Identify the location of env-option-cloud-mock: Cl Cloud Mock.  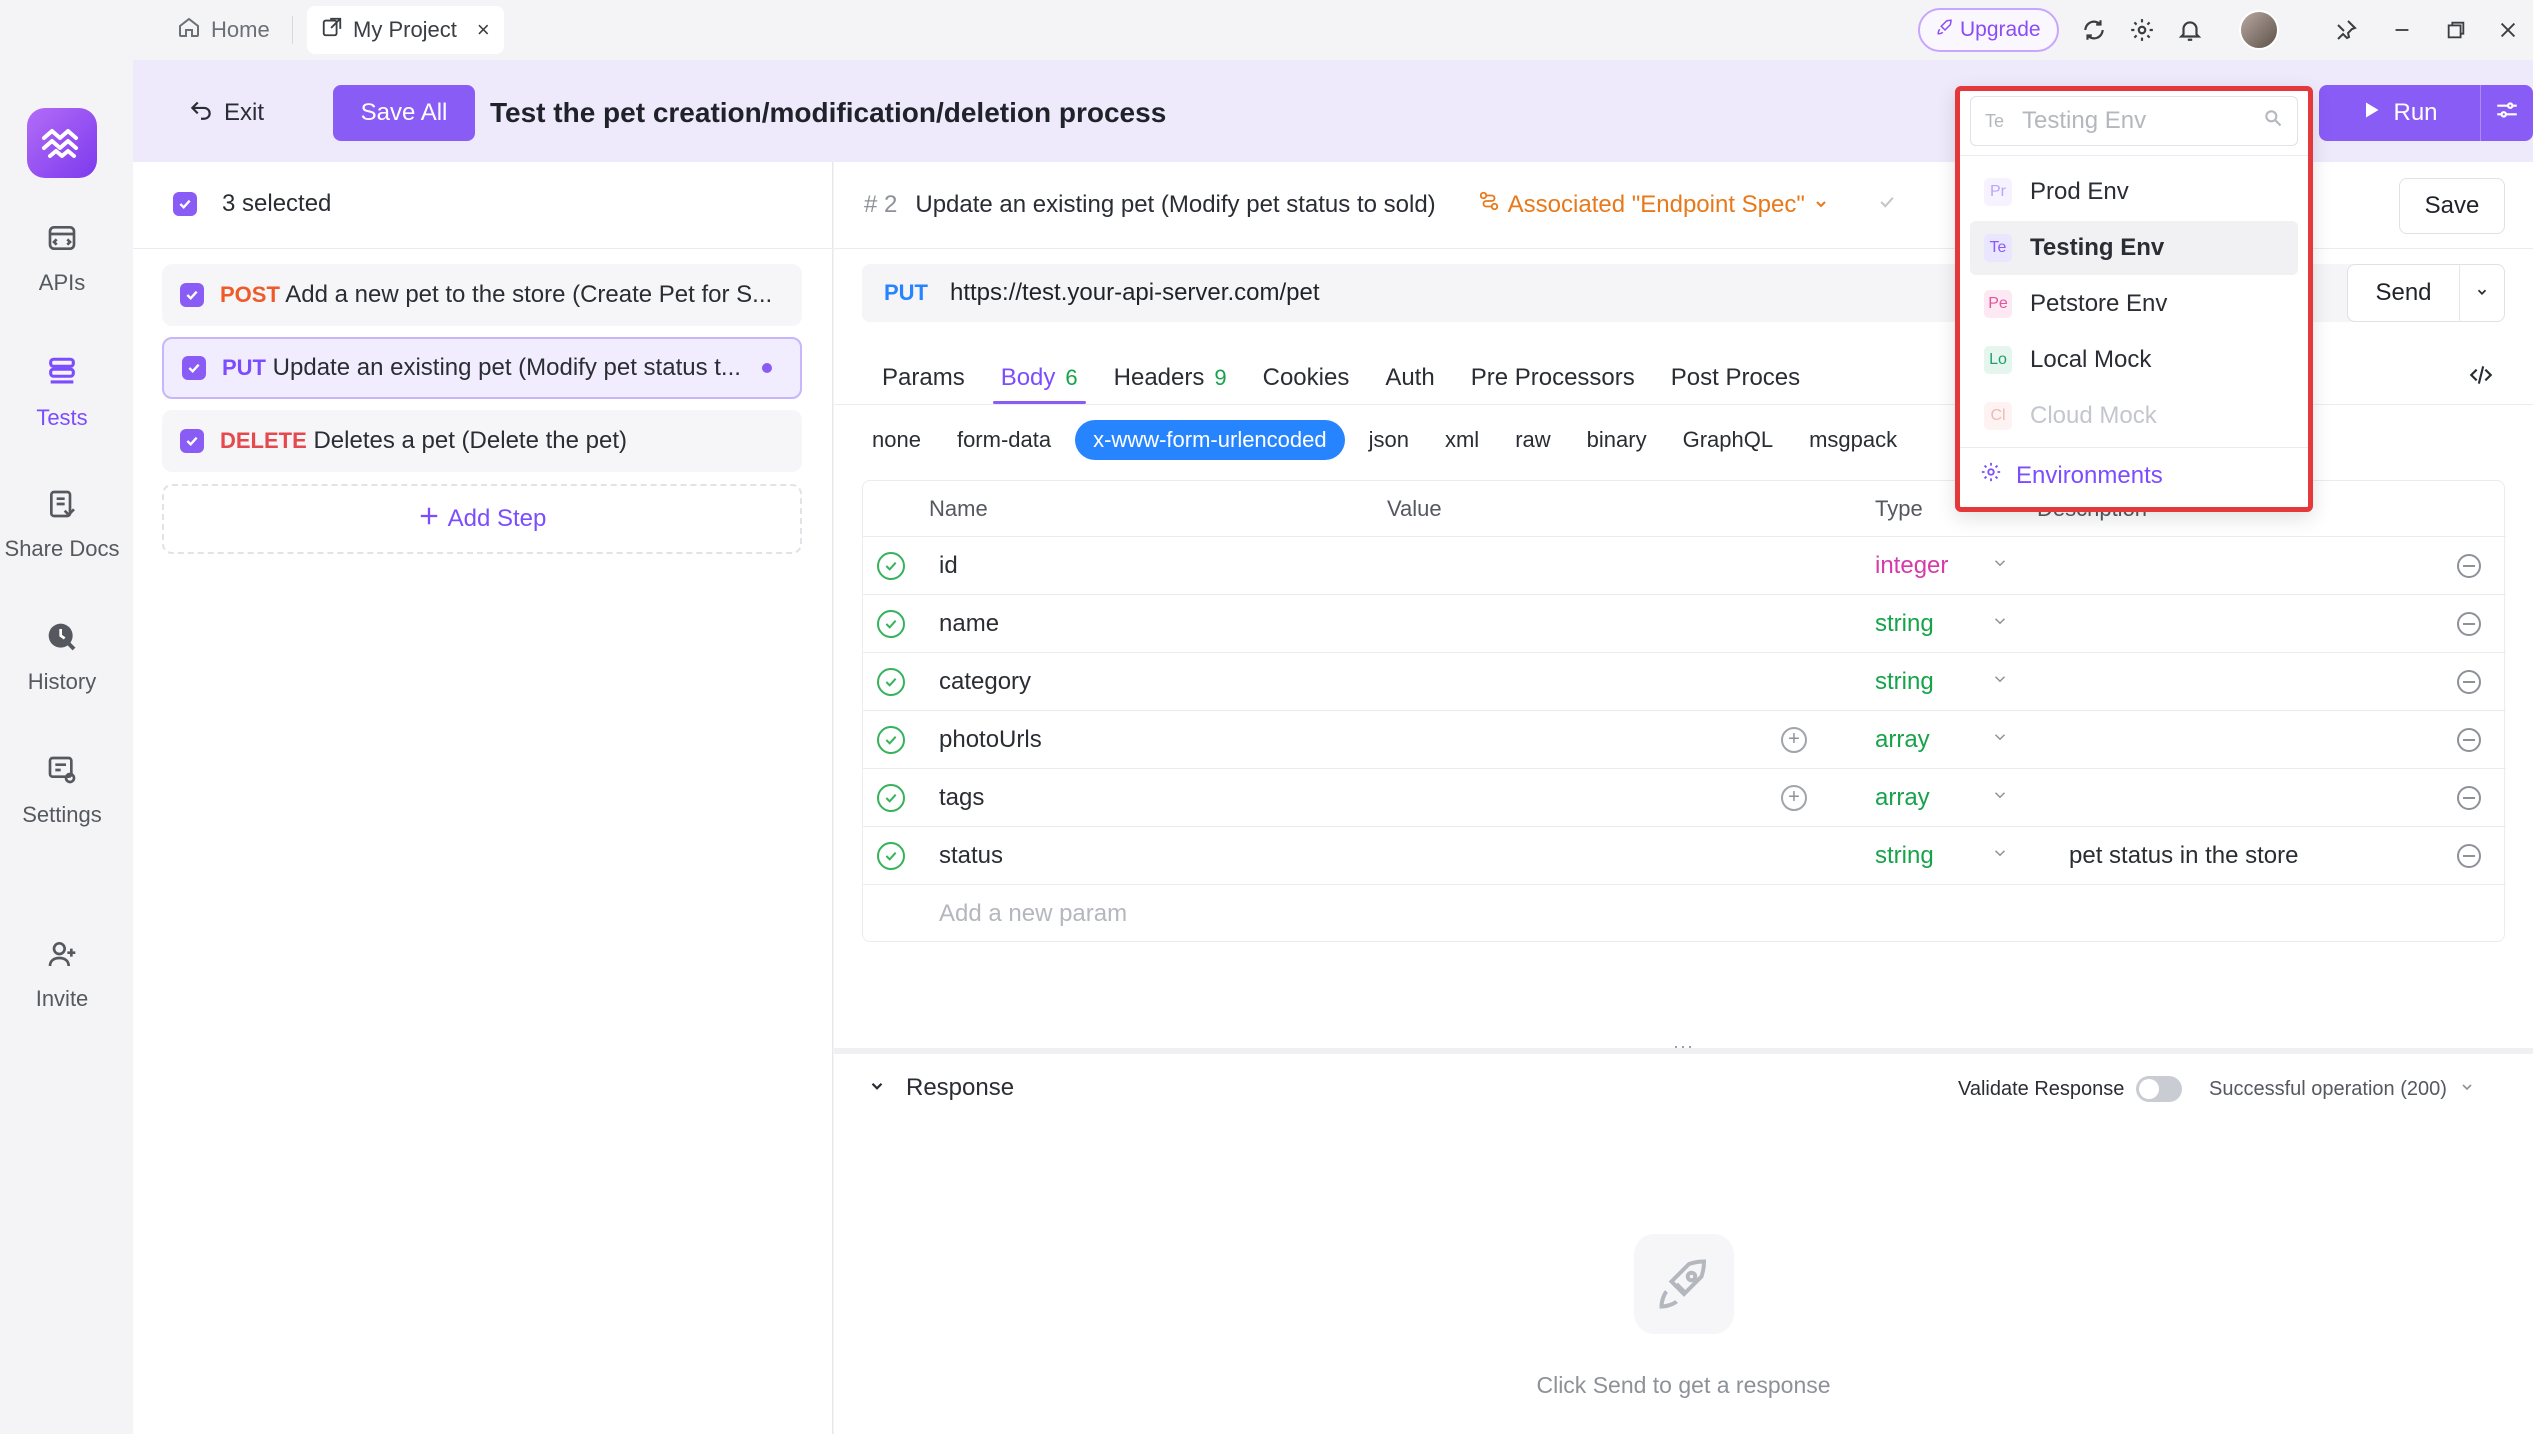
(2134, 416).